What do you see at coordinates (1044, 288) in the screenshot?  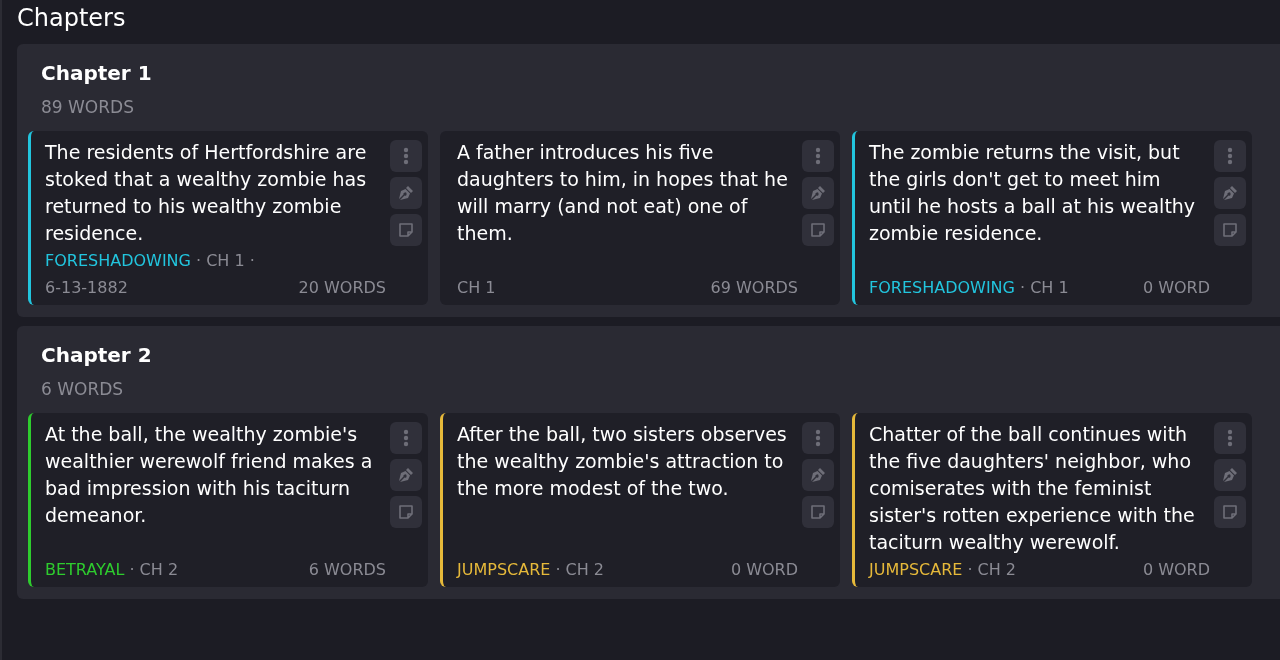 I see `meta-text: · CH 1` at bounding box center [1044, 288].